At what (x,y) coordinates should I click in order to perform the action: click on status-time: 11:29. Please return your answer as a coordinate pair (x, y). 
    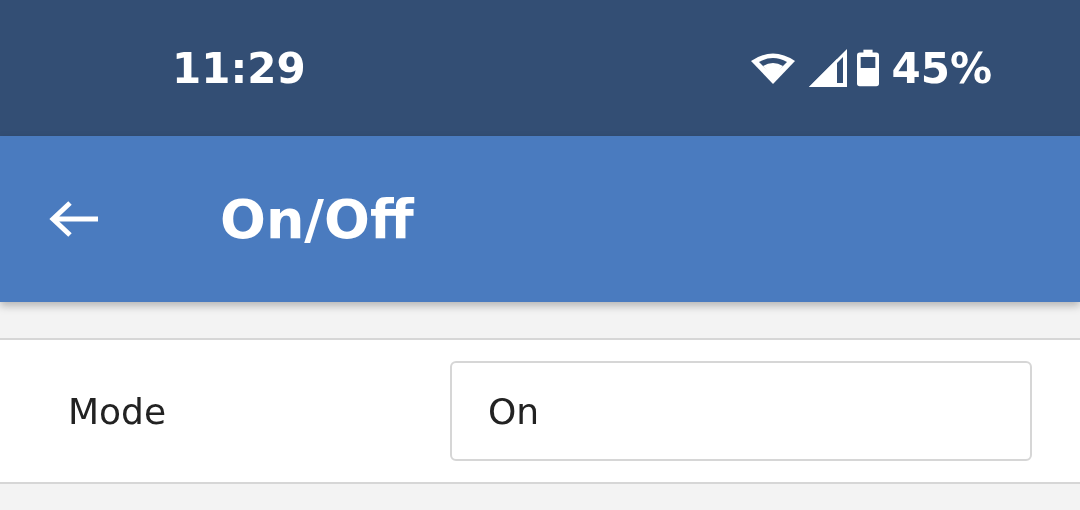
    Looking at the image, I should click on (239, 68).